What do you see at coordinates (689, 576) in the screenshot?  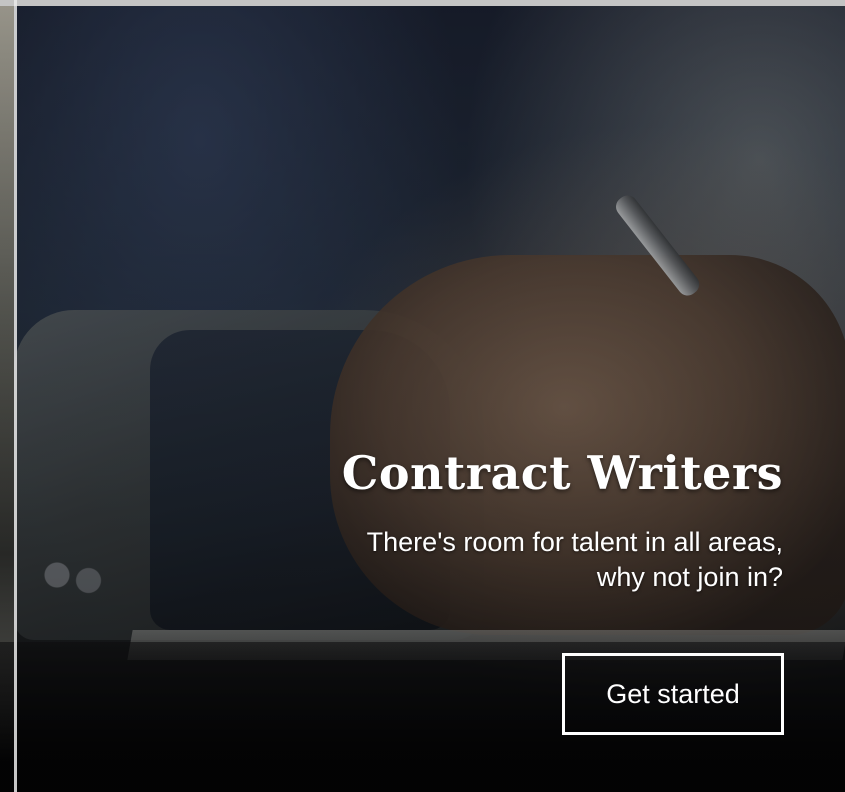 I see `hero-subtitle-line-2: why not join in?` at bounding box center [689, 576].